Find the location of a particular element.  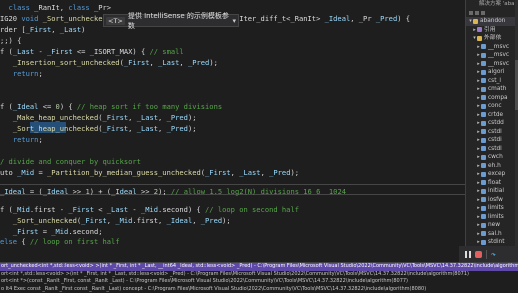

tree-item: ▸initial is located at coordinates (492, 191).